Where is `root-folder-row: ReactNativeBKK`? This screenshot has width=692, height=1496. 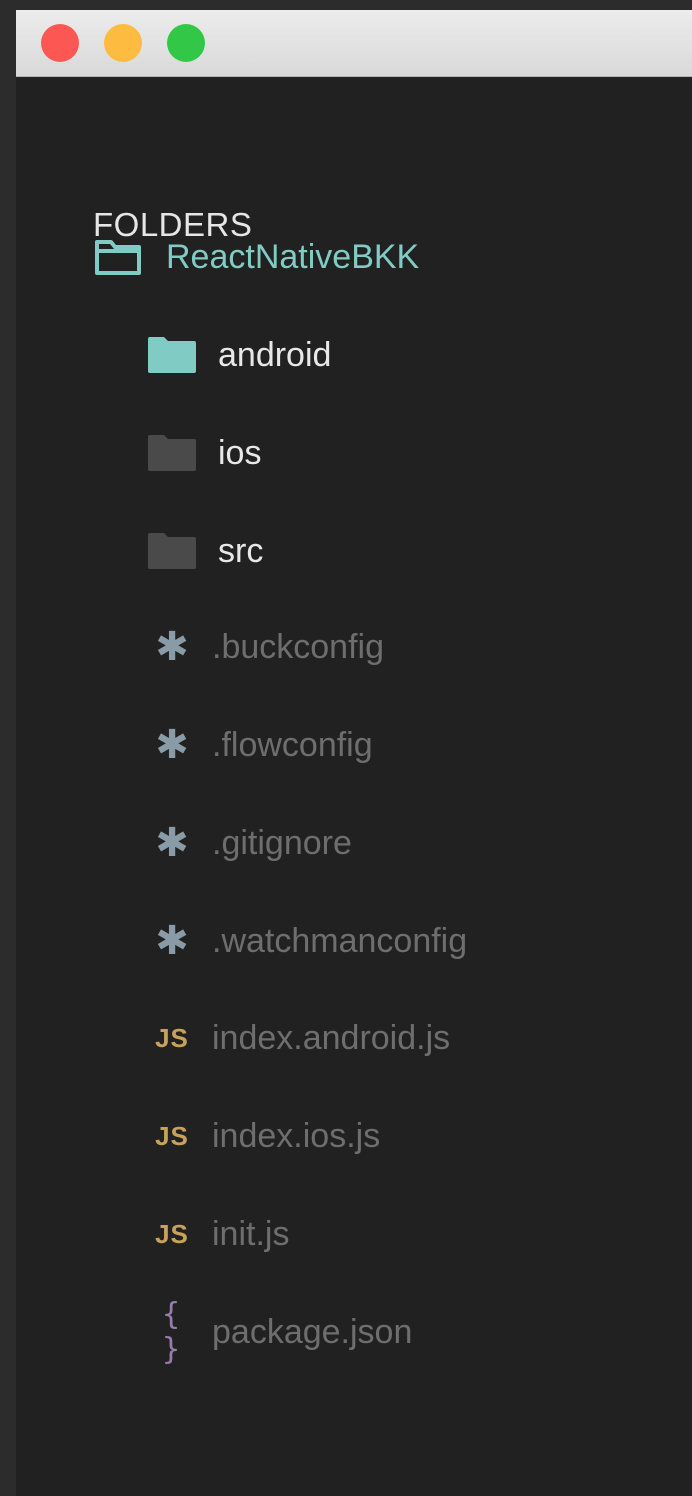 root-folder-row: ReactNativeBKK is located at coordinates (256, 257).